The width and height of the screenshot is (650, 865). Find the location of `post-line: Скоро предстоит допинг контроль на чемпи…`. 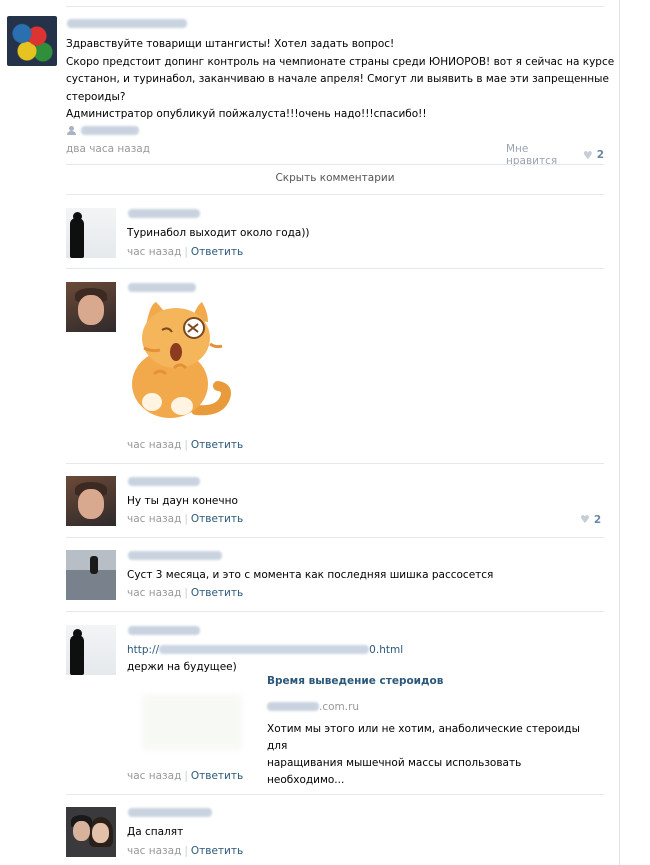

post-line: Скоро предстоит допинг контроль на чемпи… is located at coordinates (340, 61).